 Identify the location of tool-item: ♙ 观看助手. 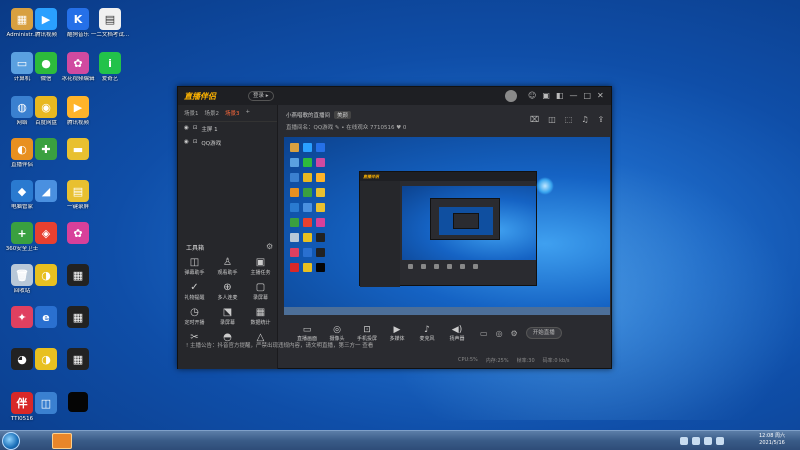
(227, 266).